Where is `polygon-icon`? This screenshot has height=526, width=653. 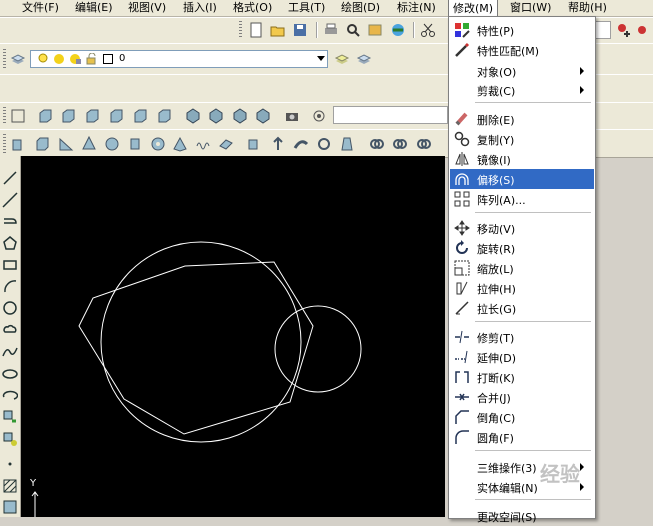 polygon-icon is located at coordinates (10, 243).